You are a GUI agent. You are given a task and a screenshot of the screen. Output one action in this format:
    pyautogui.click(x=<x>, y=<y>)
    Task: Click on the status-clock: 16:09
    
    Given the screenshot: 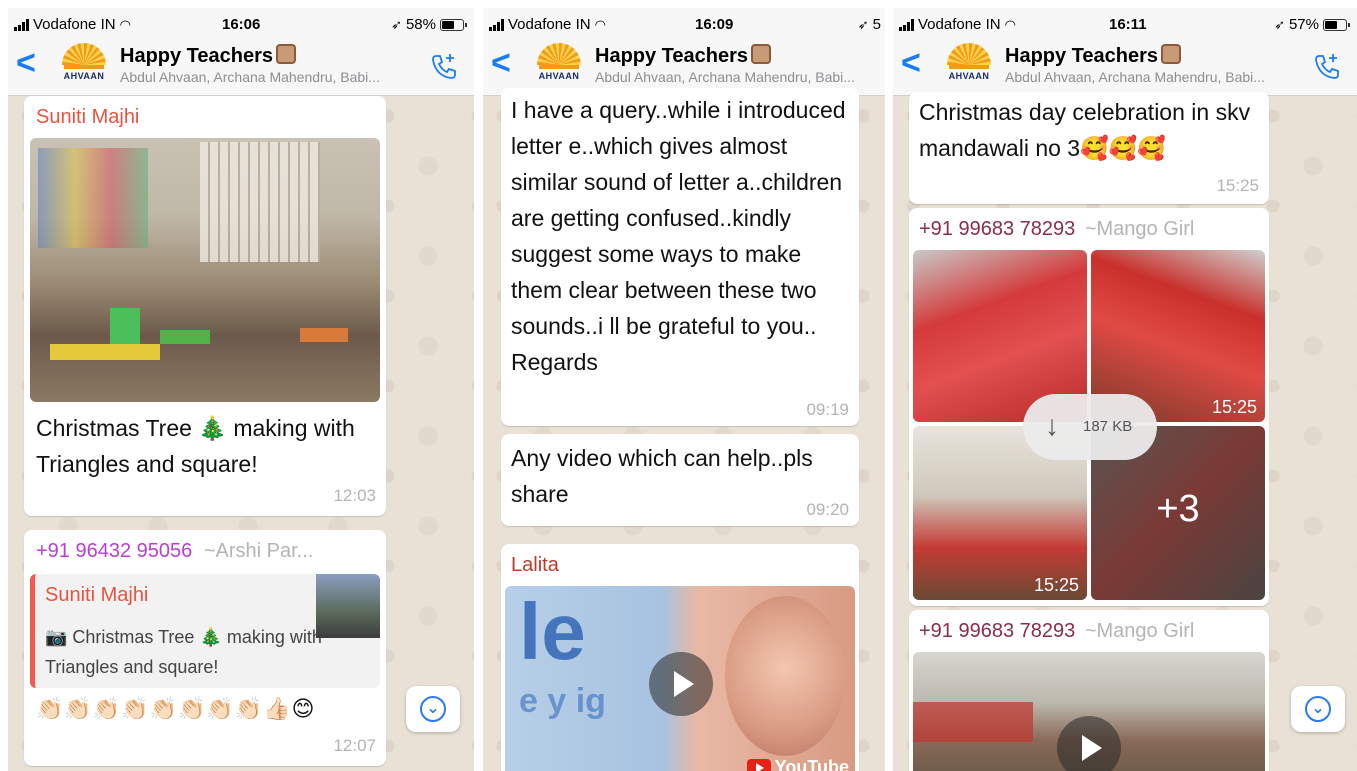 What is the action you would take?
    pyautogui.click(x=714, y=24)
    